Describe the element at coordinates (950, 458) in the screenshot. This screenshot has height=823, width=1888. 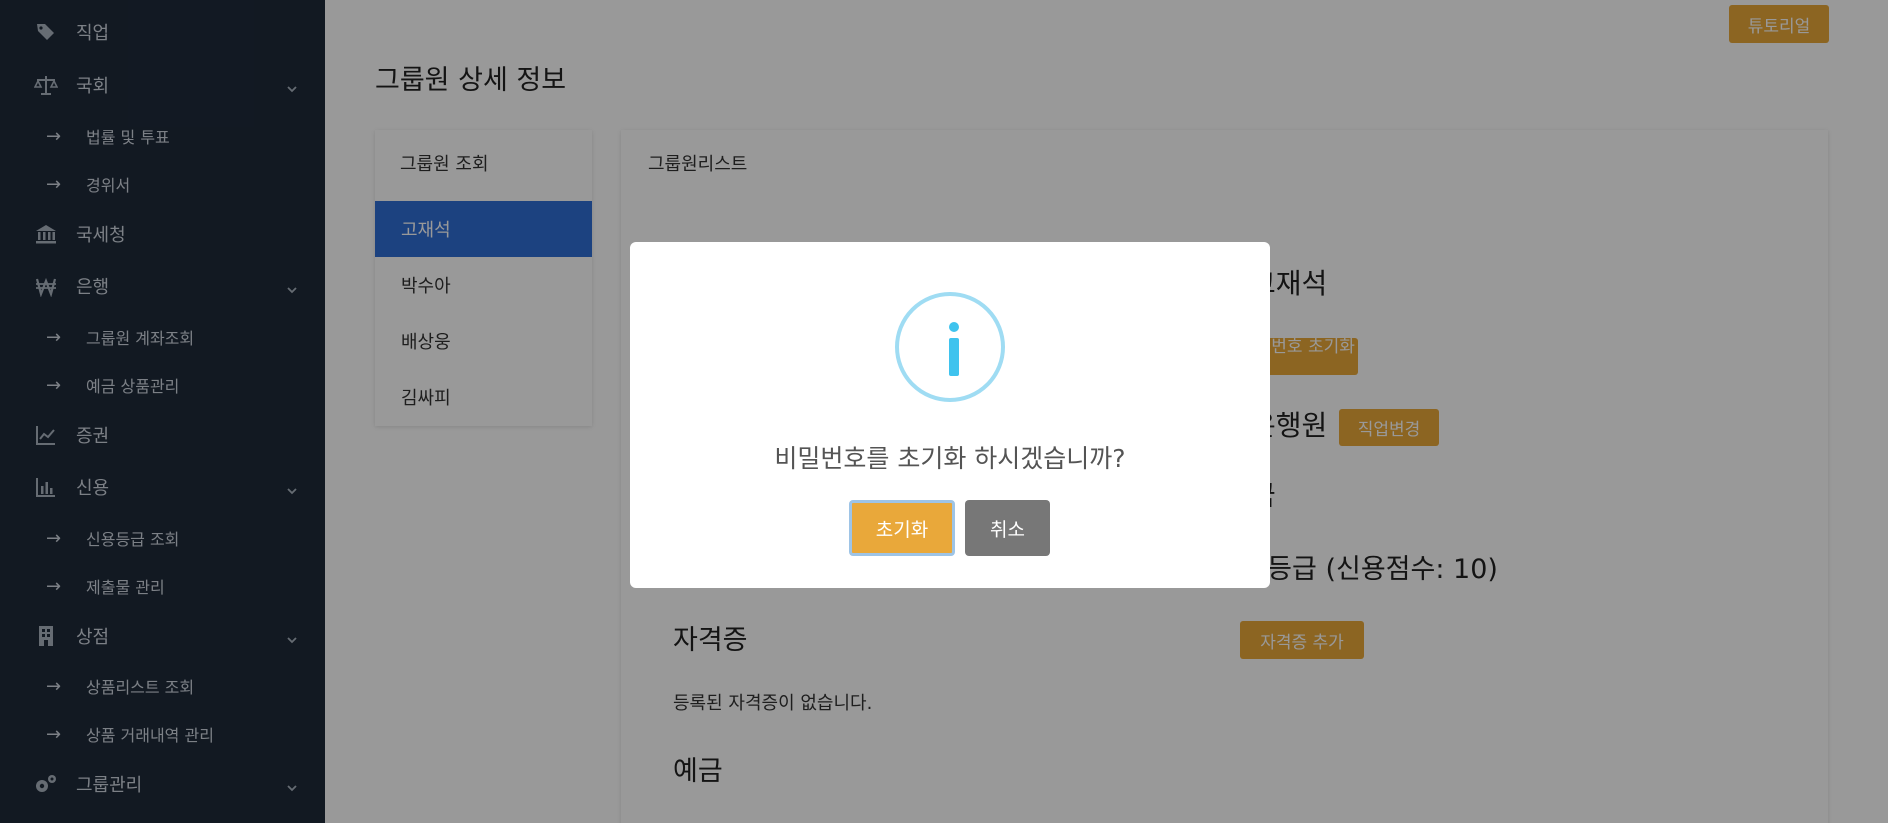
I see `modal-message: 비밀번호를 초기화 하시겠습니까?` at that location.